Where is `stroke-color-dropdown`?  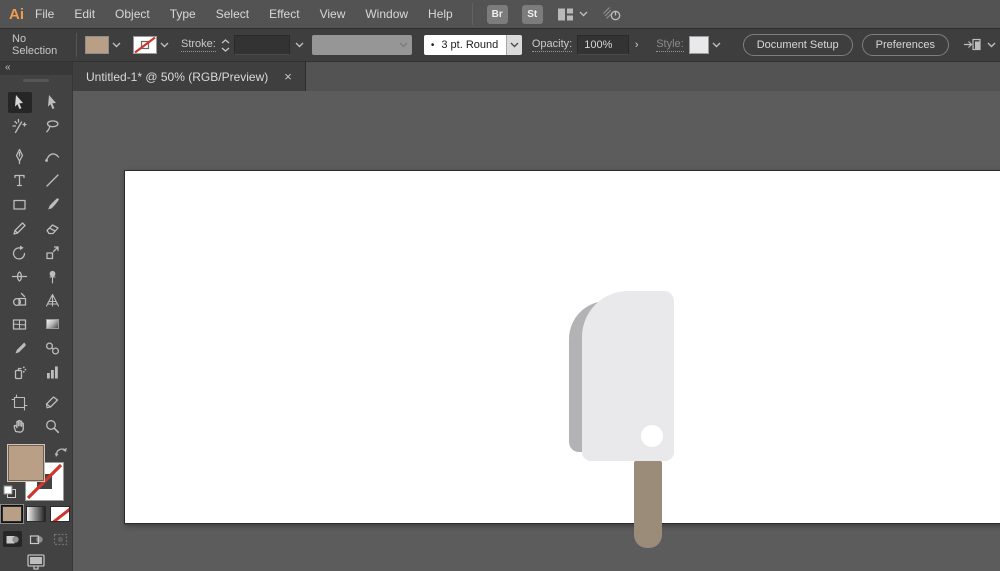
stroke-color-dropdown is located at coordinates (151, 45).